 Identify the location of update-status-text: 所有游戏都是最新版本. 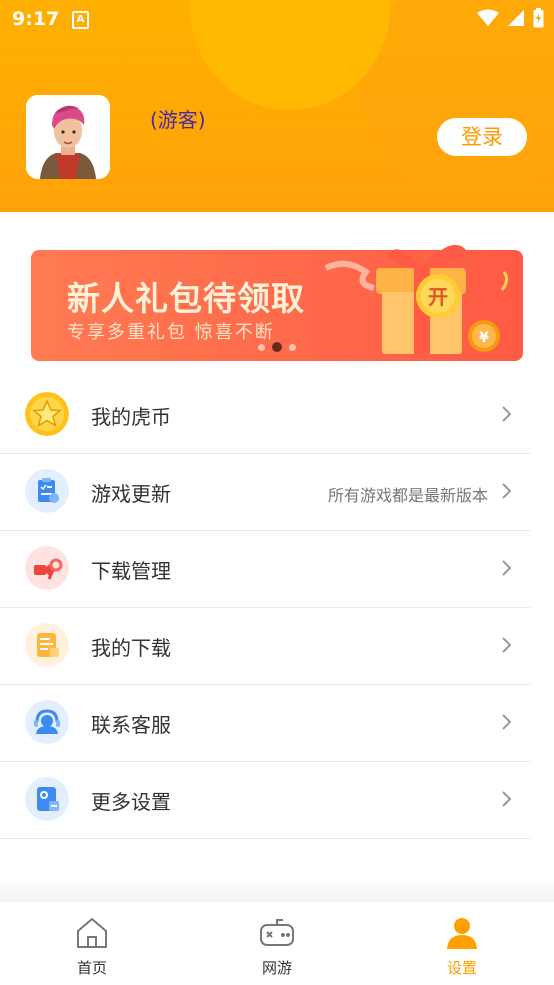
(407, 495).